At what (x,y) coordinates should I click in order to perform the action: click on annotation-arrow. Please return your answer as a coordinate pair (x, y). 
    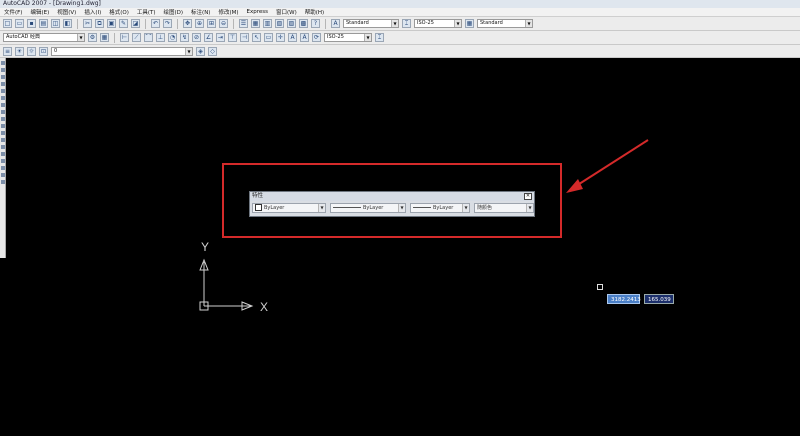
    Looking at the image, I should click on (607, 166).